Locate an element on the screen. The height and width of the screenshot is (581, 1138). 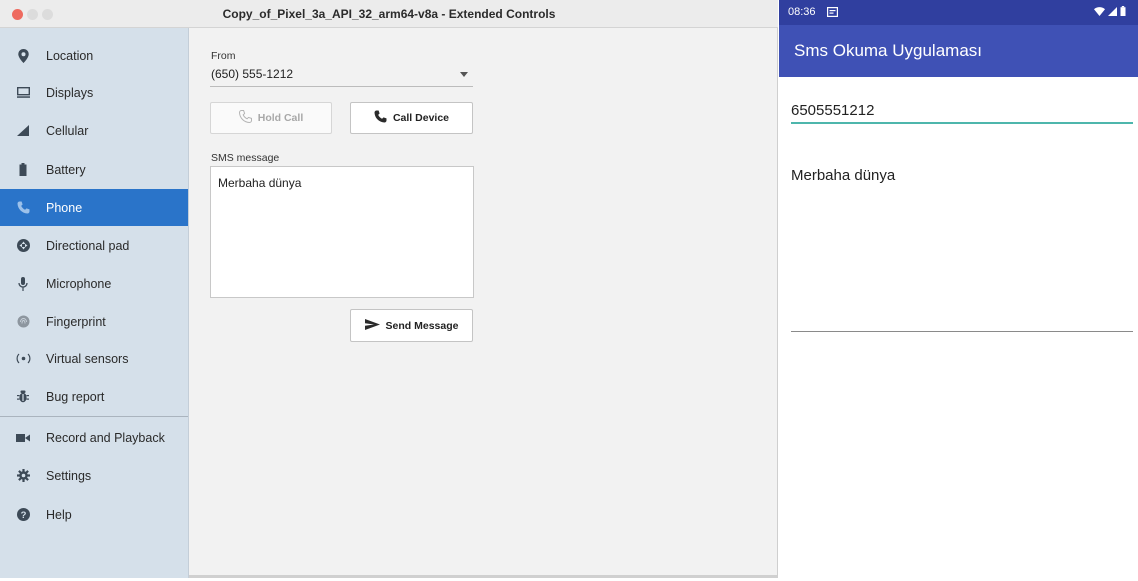
gear-icon is located at coordinates (23, 475).